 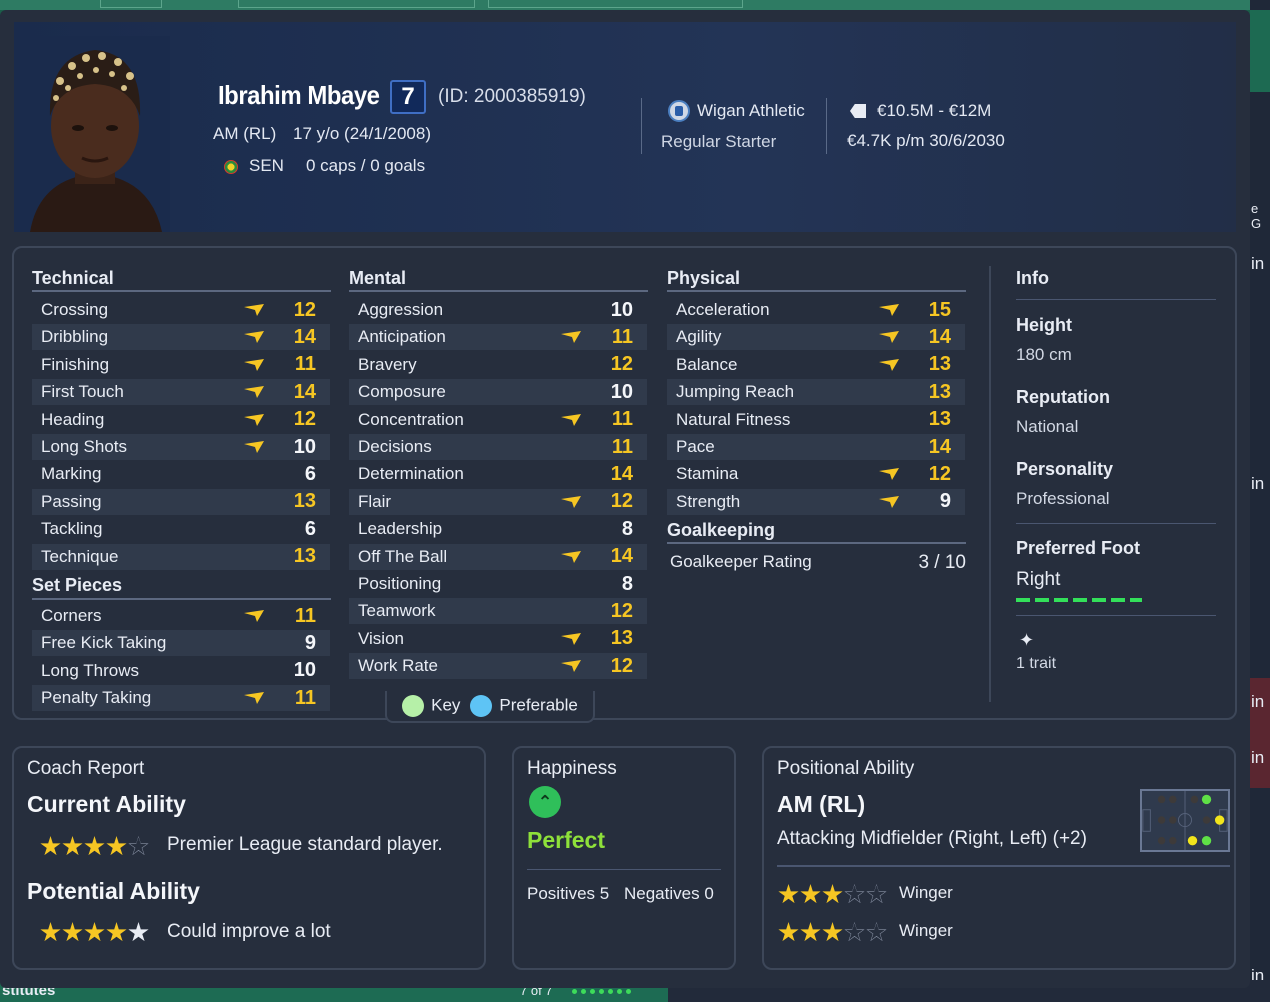 I want to click on attribute-row: Passing 13, so click(x=181, y=501).